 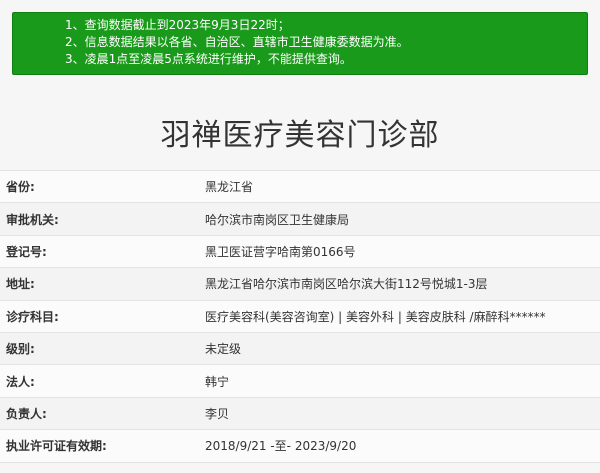 I want to click on row-label: 法人:, so click(x=20, y=381).